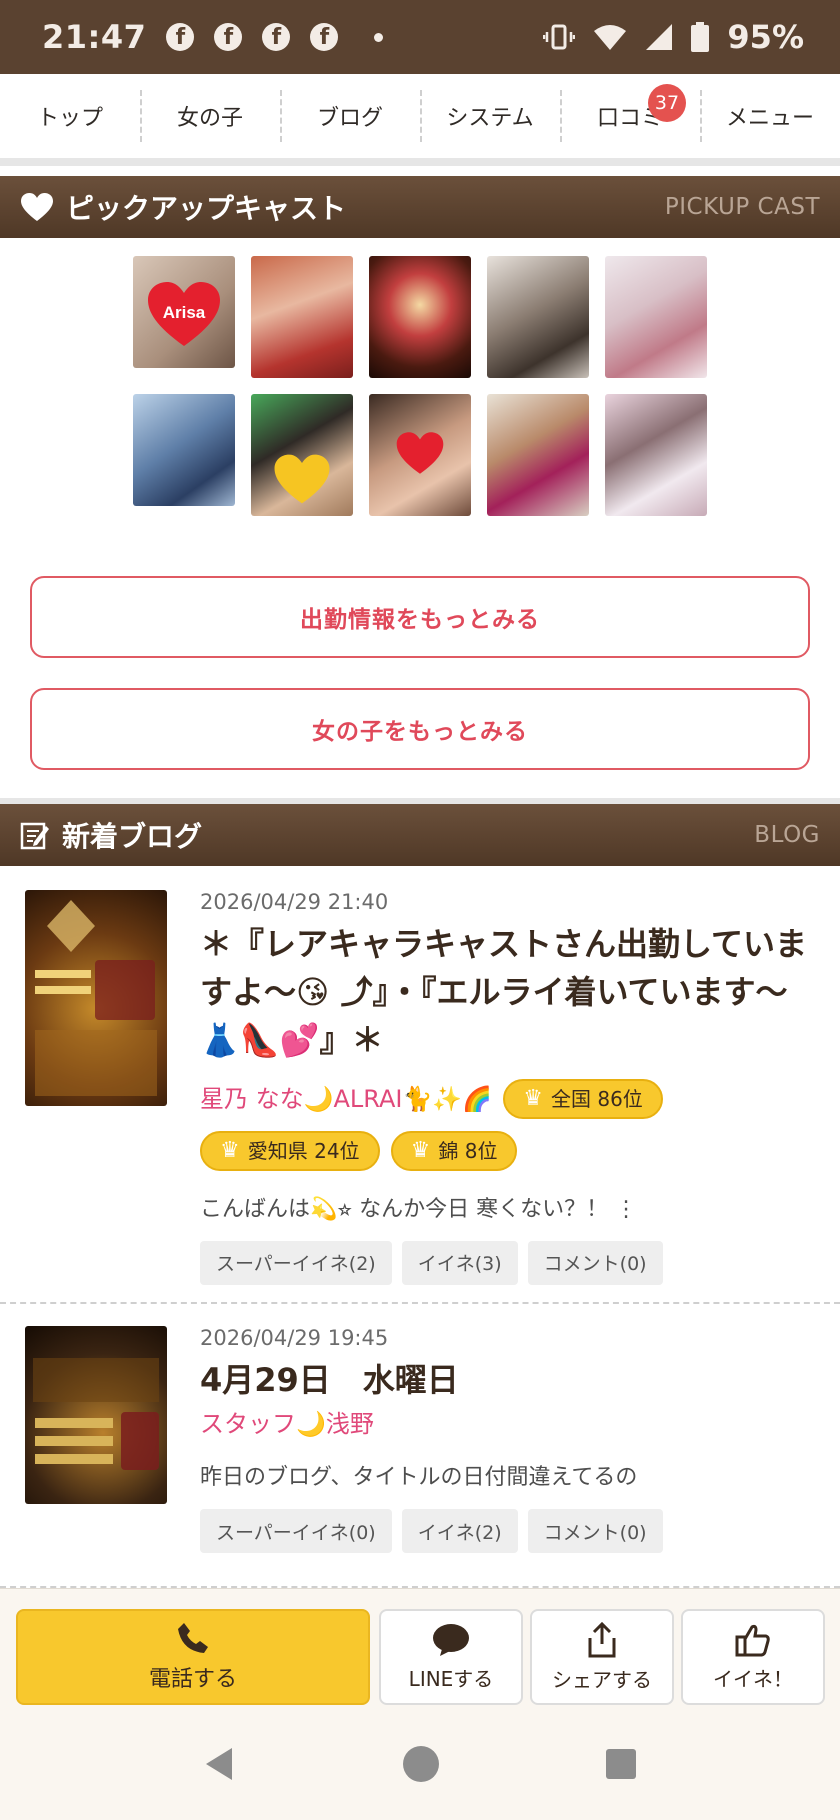  What do you see at coordinates (602, 1679) in the screenshot?
I see `share-label: シェアする` at bounding box center [602, 1679].